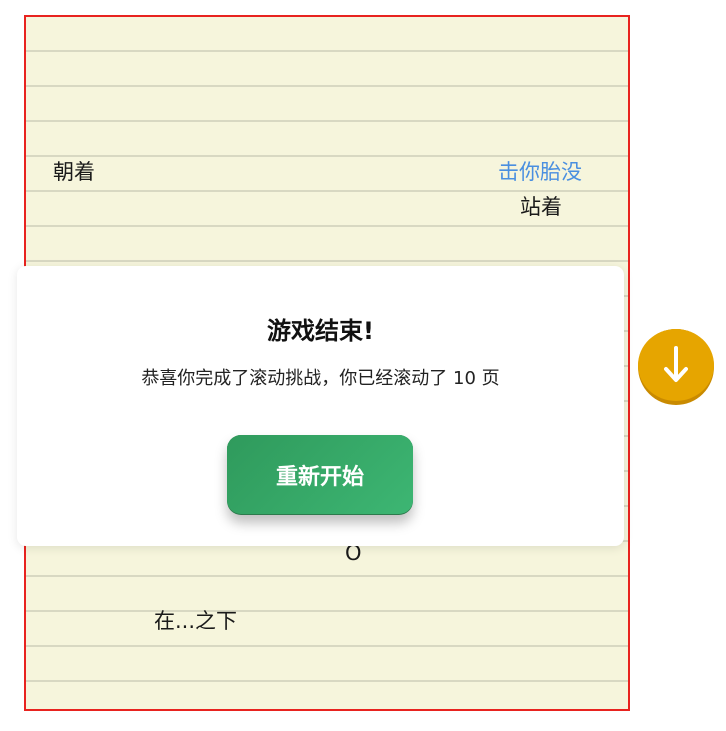  Describe the element at coordinates (320, 378) in the screenshot. I see `dialog-message: 恭喜你完成了滚动挑战，你已经滚动了 10 页` at that location.